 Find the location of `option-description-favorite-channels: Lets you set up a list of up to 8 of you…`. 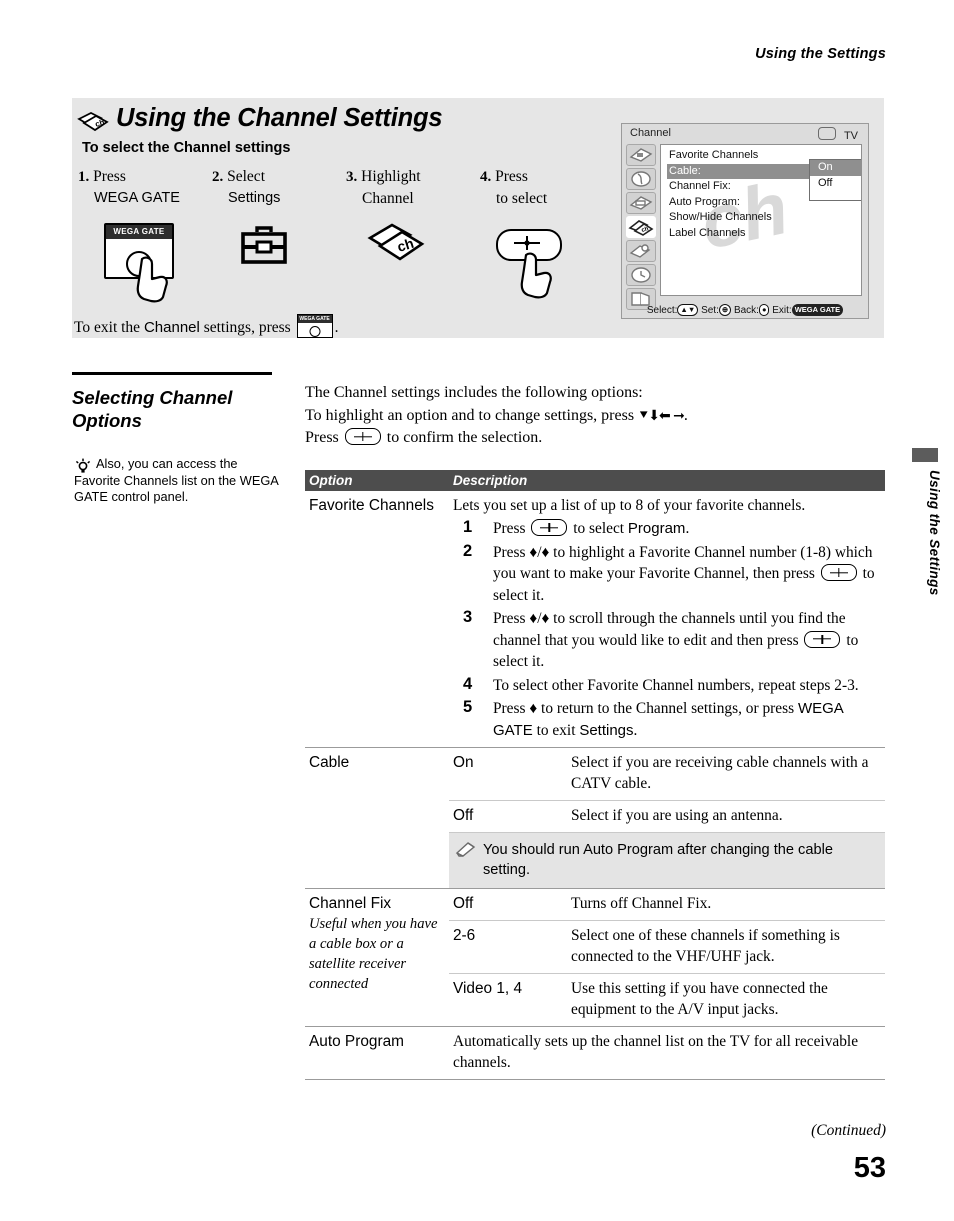

option-description-favorite-channels: Lets you set up a list of up to 8 of you… is located at coordinates (667, 619).